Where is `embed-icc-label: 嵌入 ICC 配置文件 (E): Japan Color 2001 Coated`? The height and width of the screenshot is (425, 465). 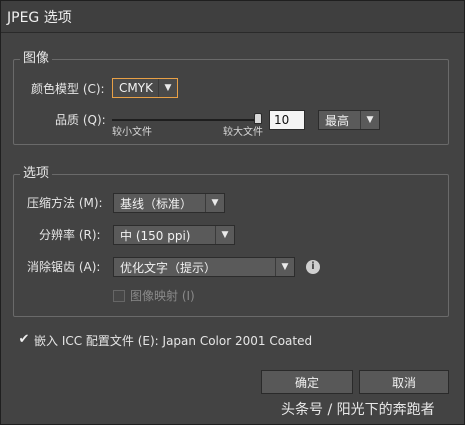 embed-icc-label: 嵌入 ICC 配置文件 (E): Japan Color 2001 Coated is located at coordinates (173, 341).